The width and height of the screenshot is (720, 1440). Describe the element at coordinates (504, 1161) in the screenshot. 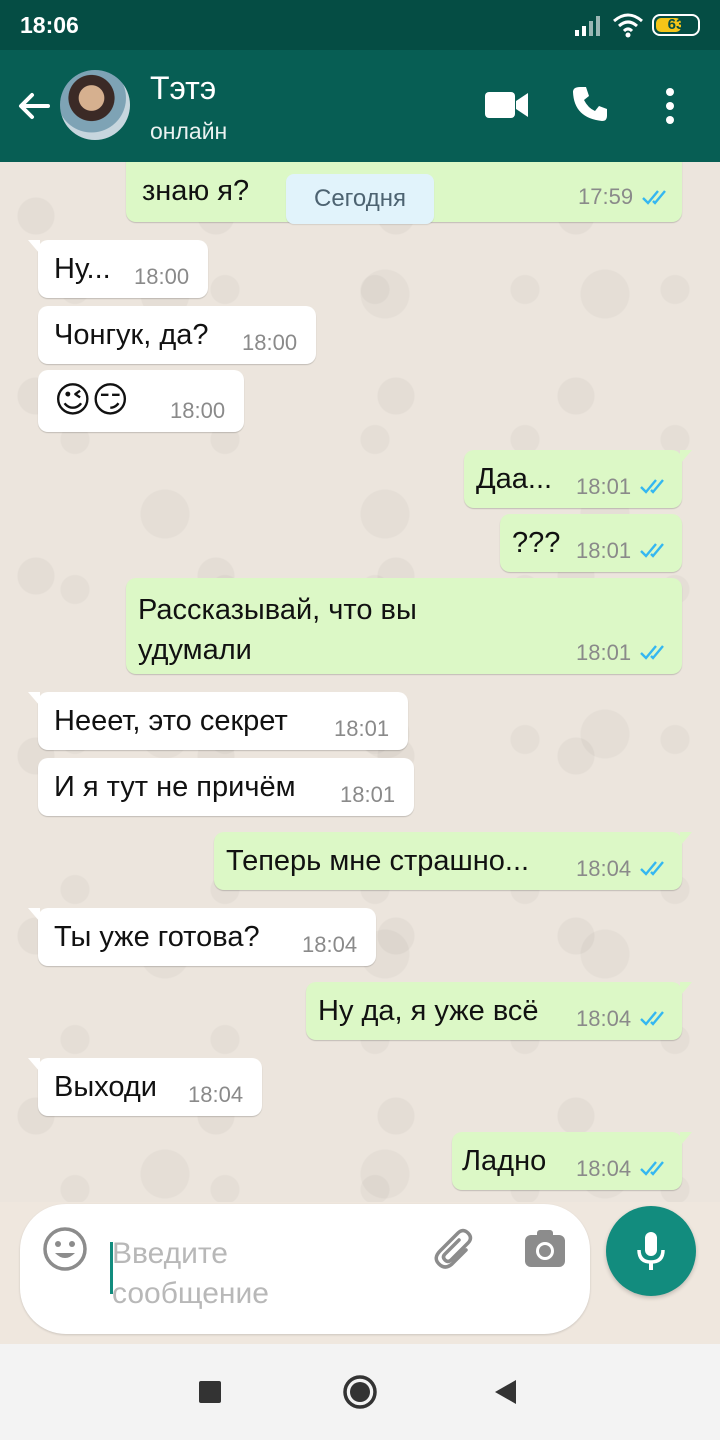

I see `message-text: Ладно` at that location.